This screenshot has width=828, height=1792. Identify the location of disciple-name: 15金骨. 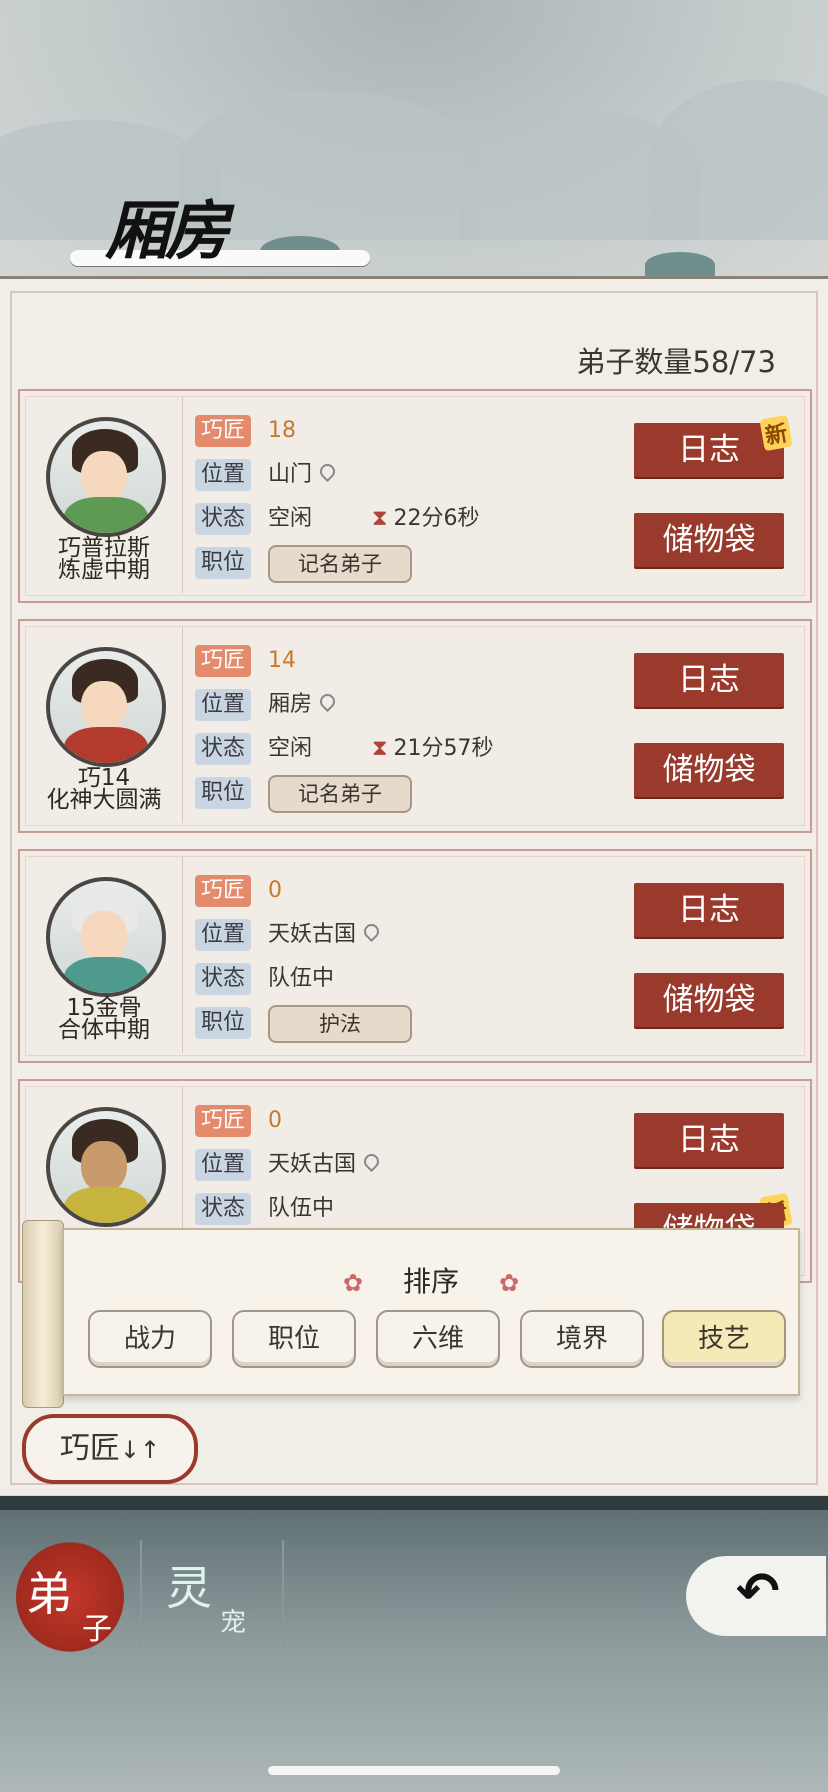
(104, 1008).